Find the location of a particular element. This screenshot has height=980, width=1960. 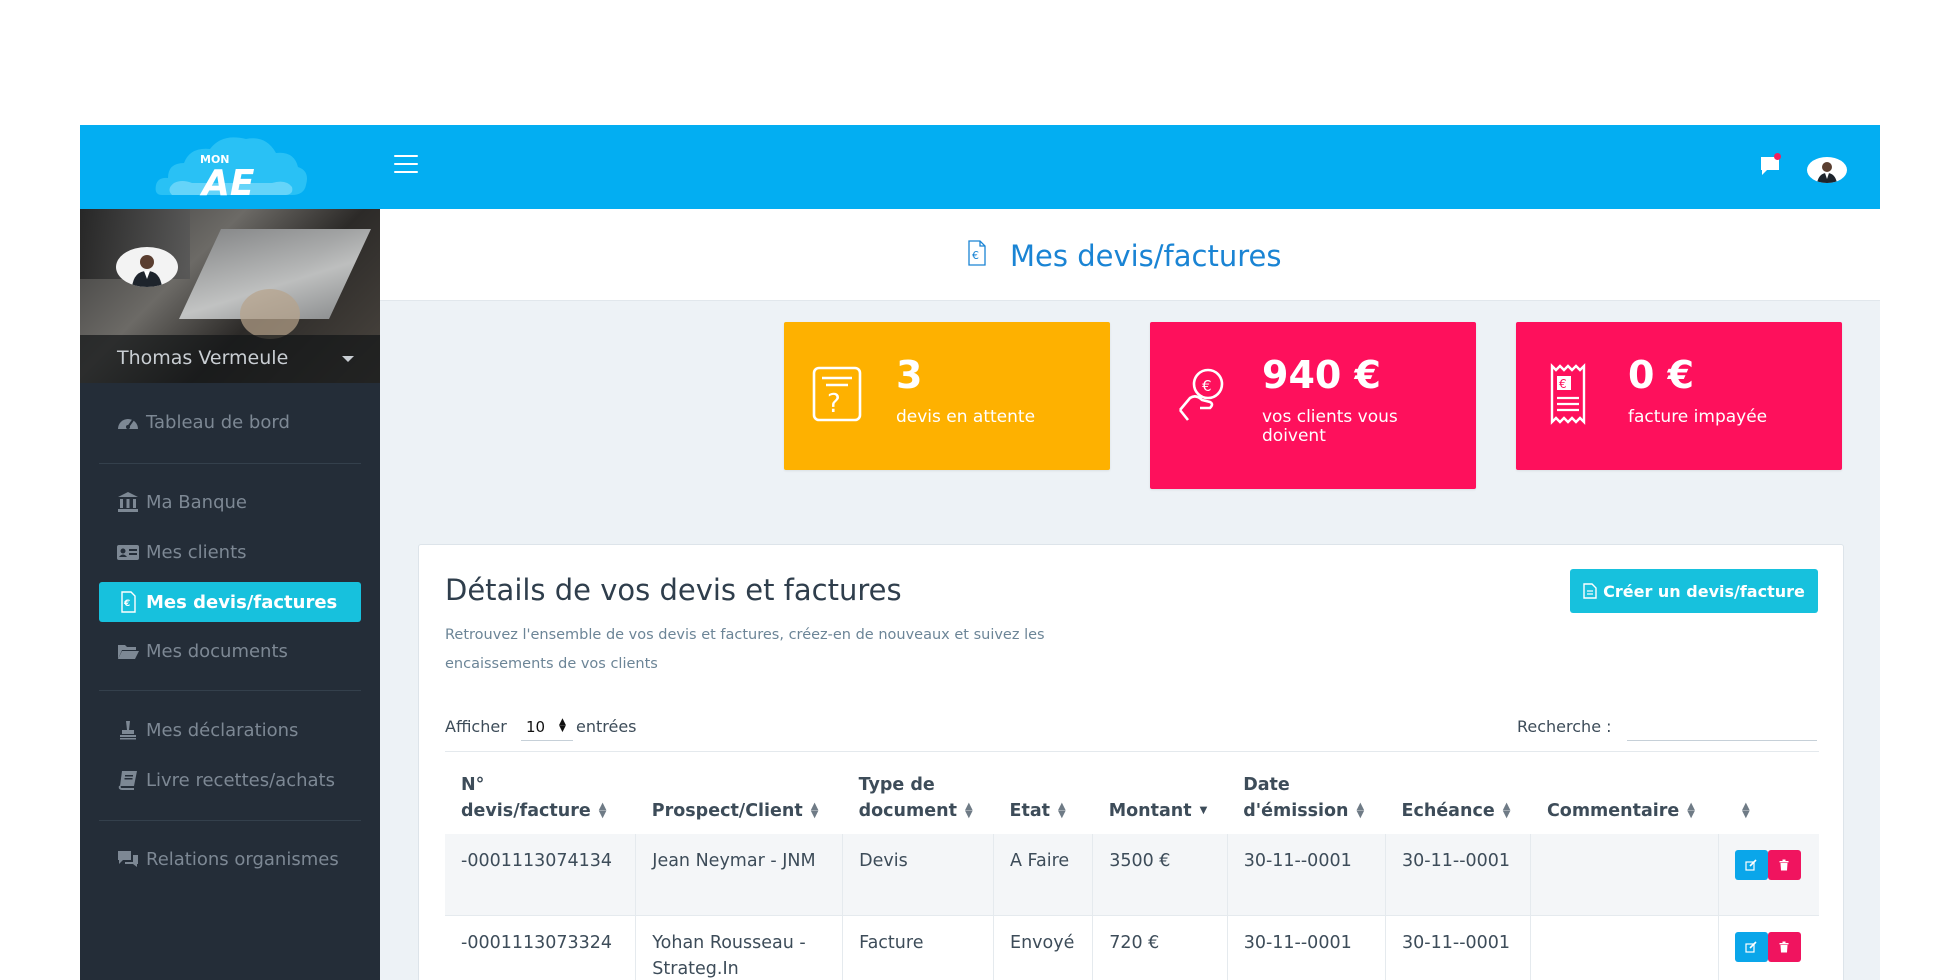

hamburger-icon is located at coordinates (406, 165).